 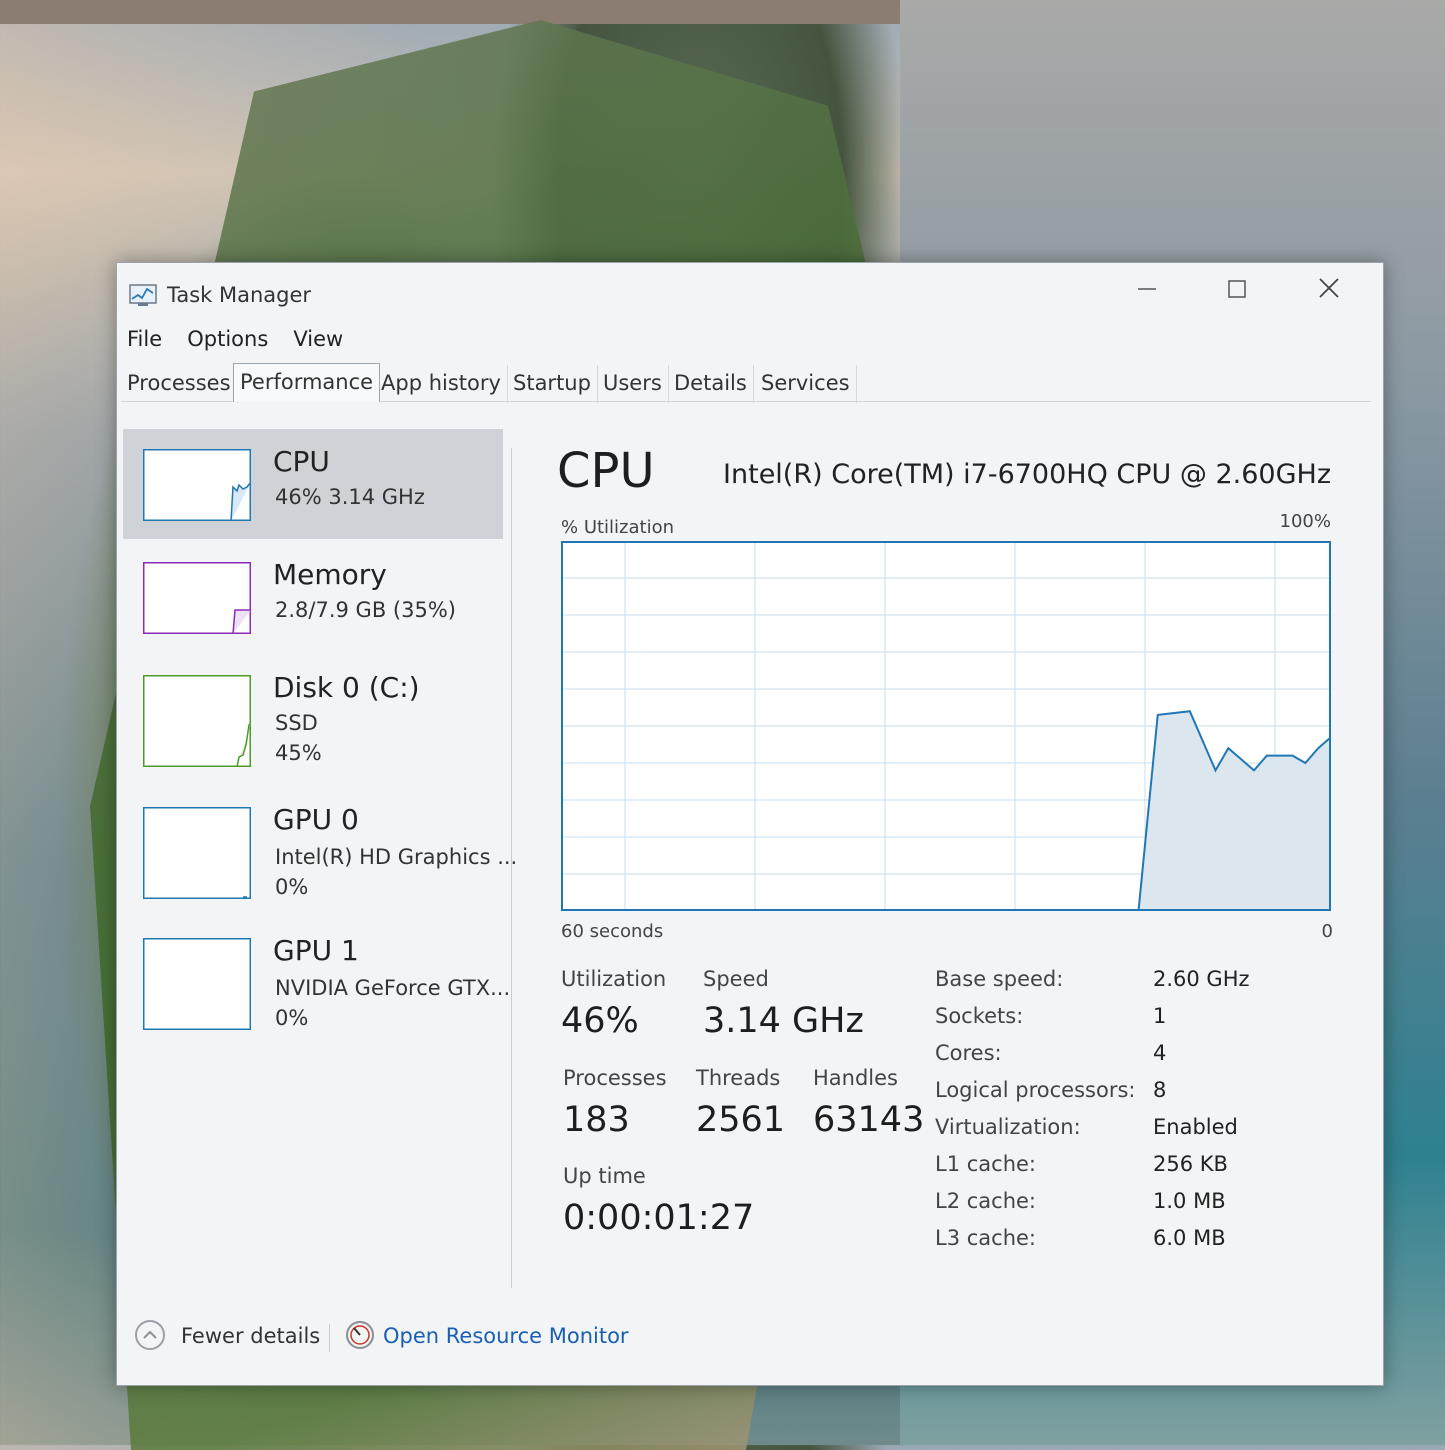 What do you see at coordinates (320, 843) in the screenshot?
I see `sidebar-item-gpu0: GPU 0 Intel(R) HD Graphics ... 0%` at bounding box center [320, 843].